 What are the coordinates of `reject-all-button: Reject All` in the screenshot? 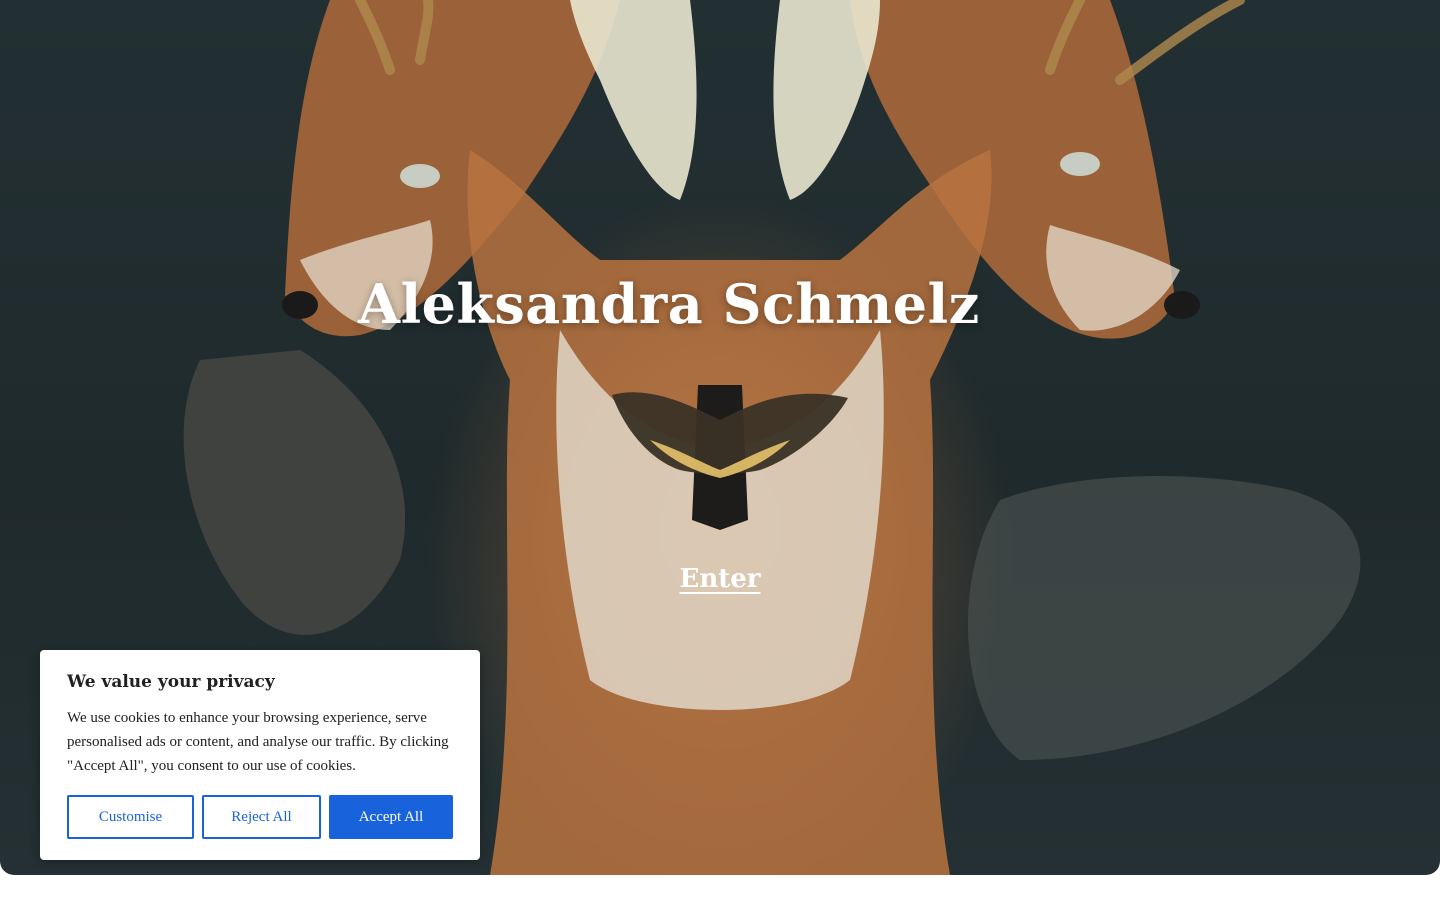 It's located at (261, 817).